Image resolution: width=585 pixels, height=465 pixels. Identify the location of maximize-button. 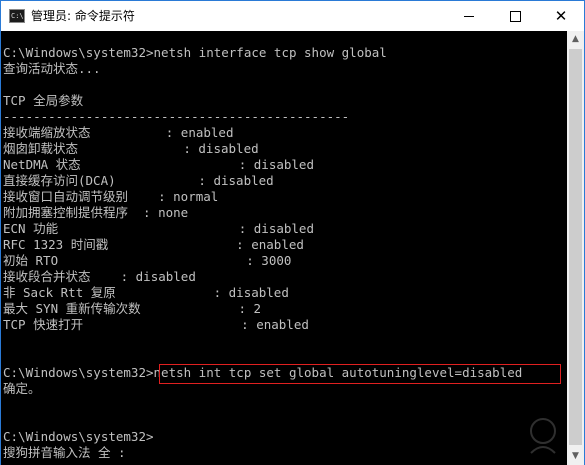
(515, 16).